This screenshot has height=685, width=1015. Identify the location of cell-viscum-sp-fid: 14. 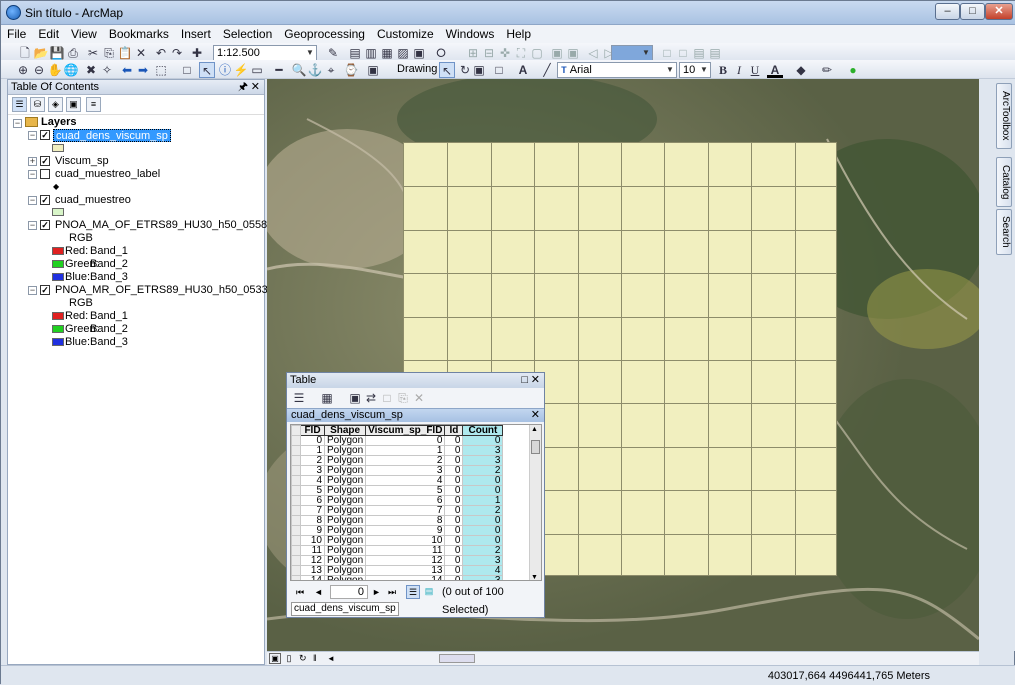
(405, 577).